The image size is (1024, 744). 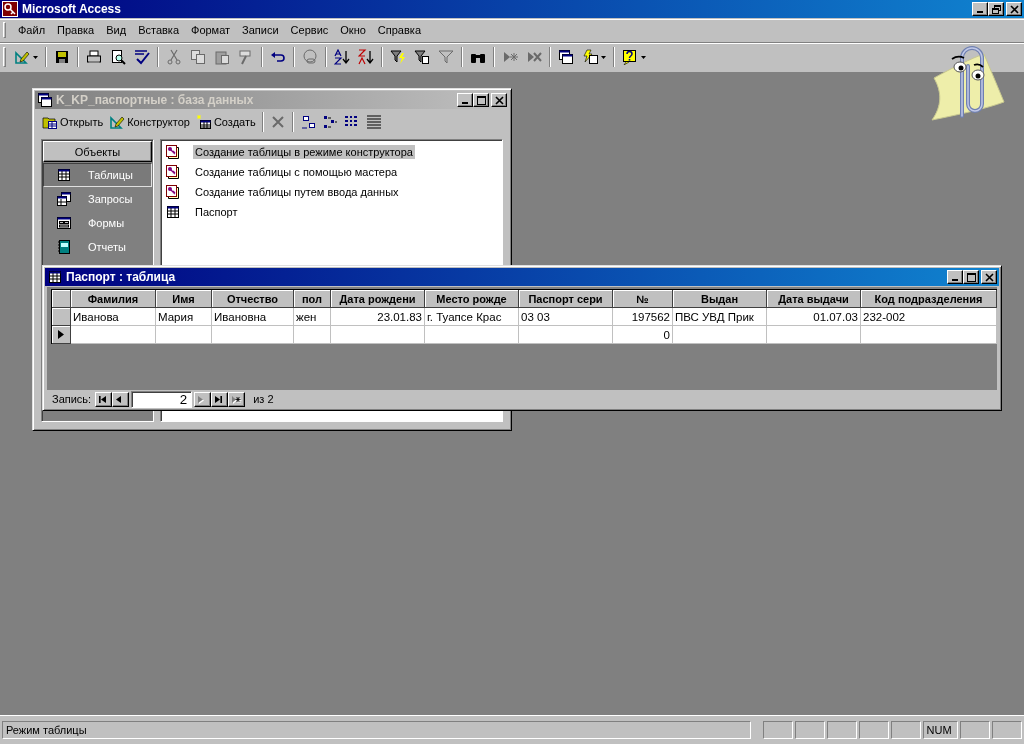 I want to click on menu-item: Сервис, so click(x=309, y=30).